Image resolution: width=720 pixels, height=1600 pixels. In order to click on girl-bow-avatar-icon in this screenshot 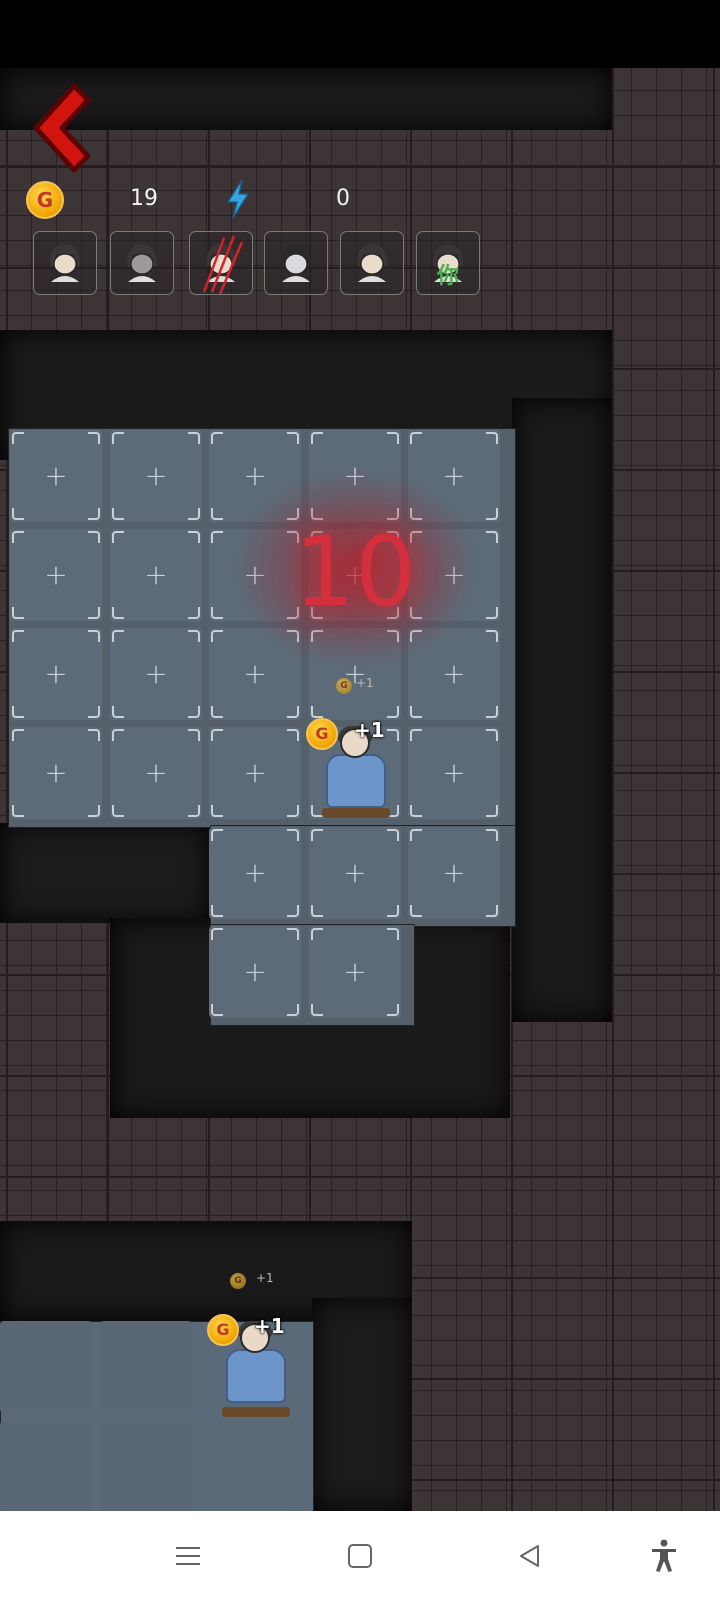, I will do `click(142, 263)`.